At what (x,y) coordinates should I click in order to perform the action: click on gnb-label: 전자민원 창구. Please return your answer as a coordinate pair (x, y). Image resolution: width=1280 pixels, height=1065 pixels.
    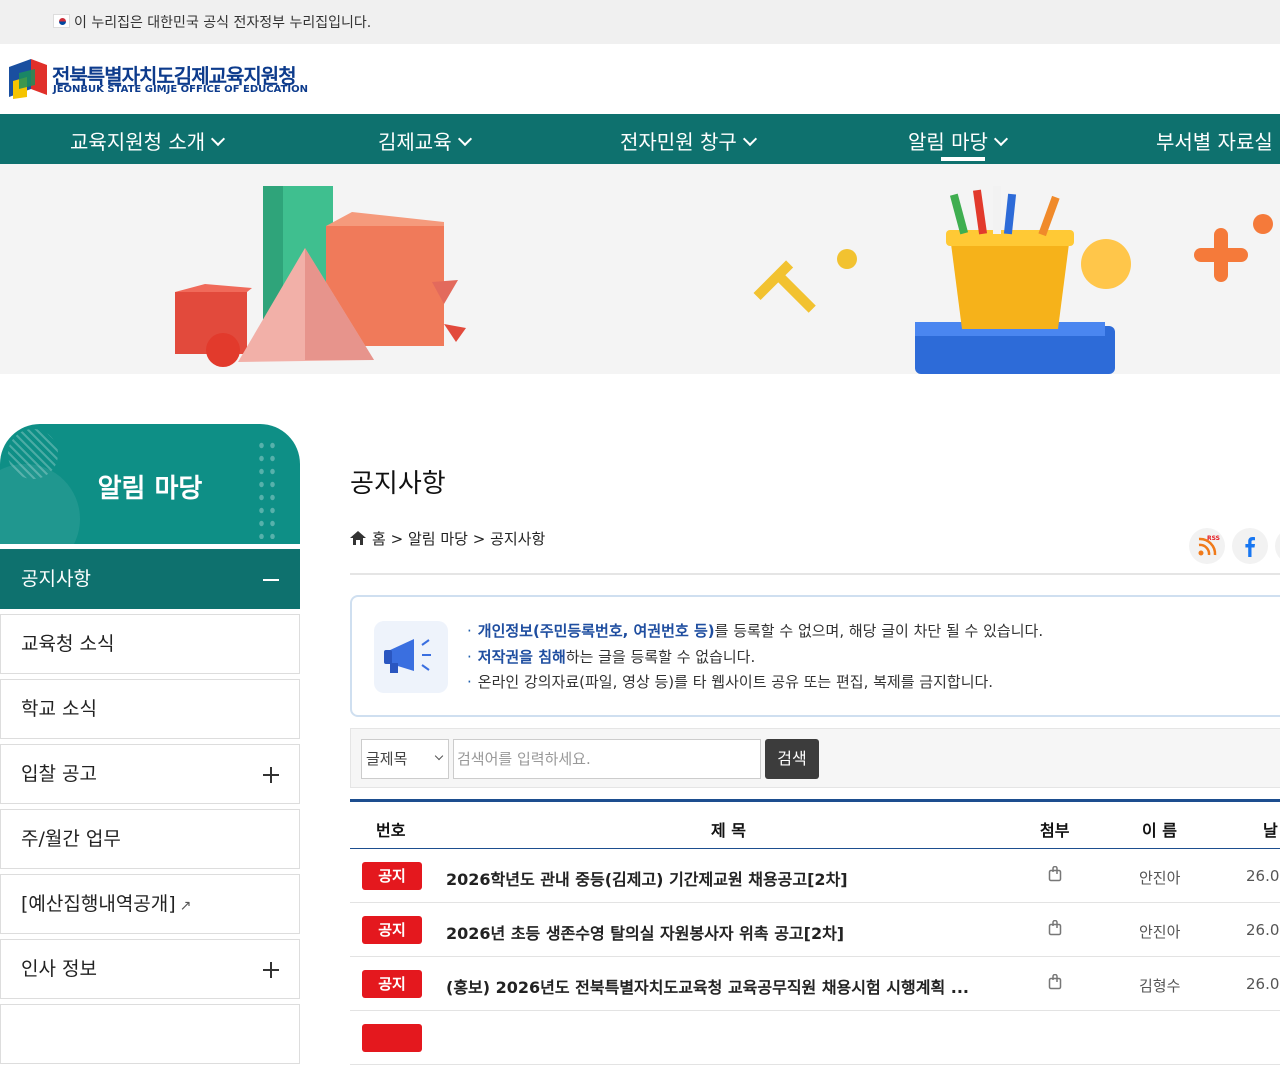
    Looking at the image, I should click on (678, 142).